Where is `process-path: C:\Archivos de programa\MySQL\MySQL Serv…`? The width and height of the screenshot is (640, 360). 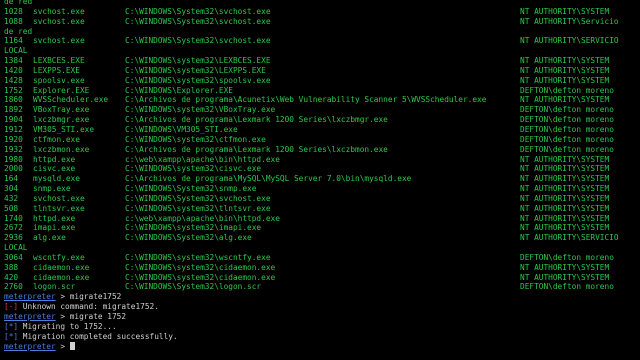 process-path: C:\Archivos de programa\MySQL\MySQL Serv… is located at coordinates (268, 179).